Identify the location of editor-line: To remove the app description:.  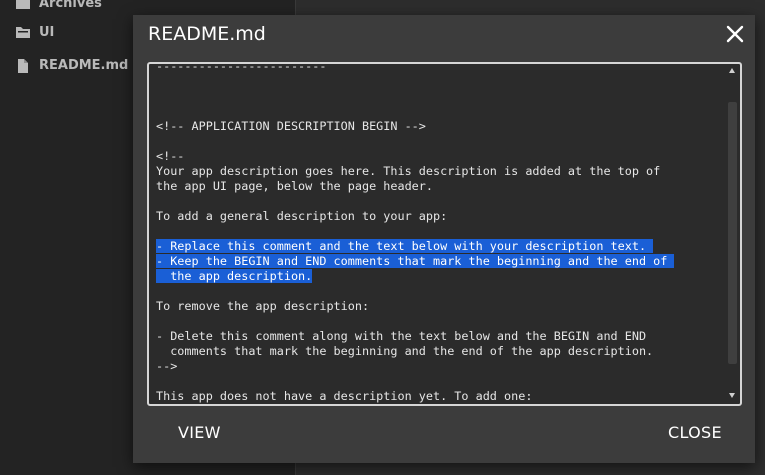
(436, 306).